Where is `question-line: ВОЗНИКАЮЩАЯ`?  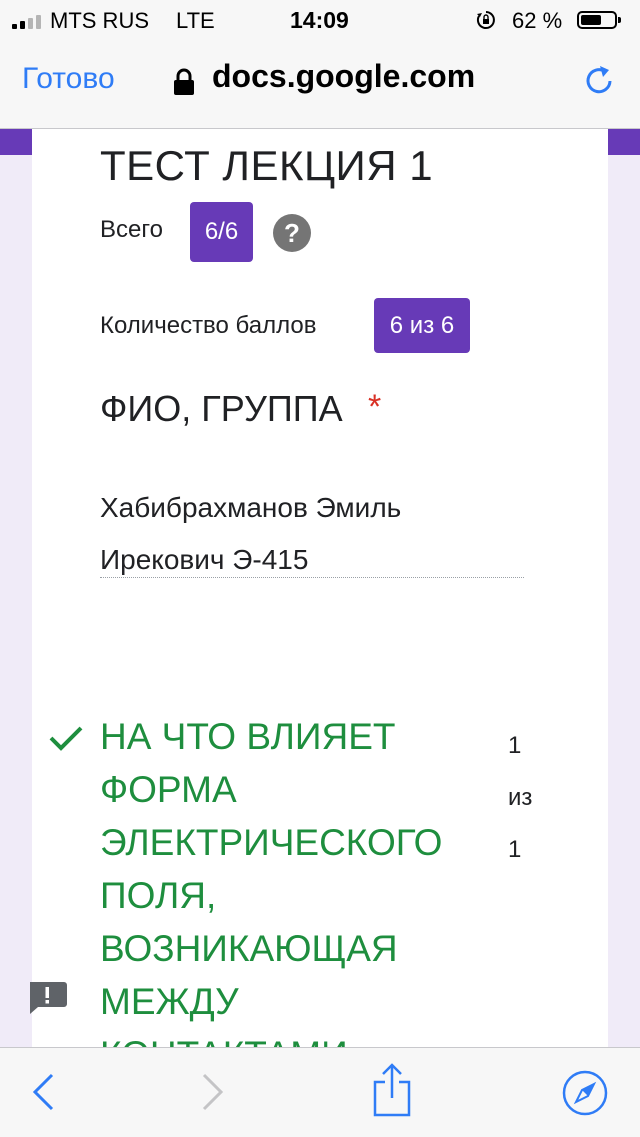 question-line: ВОЗНИКАЮЩАЯ is located at coordinates (249, 948).